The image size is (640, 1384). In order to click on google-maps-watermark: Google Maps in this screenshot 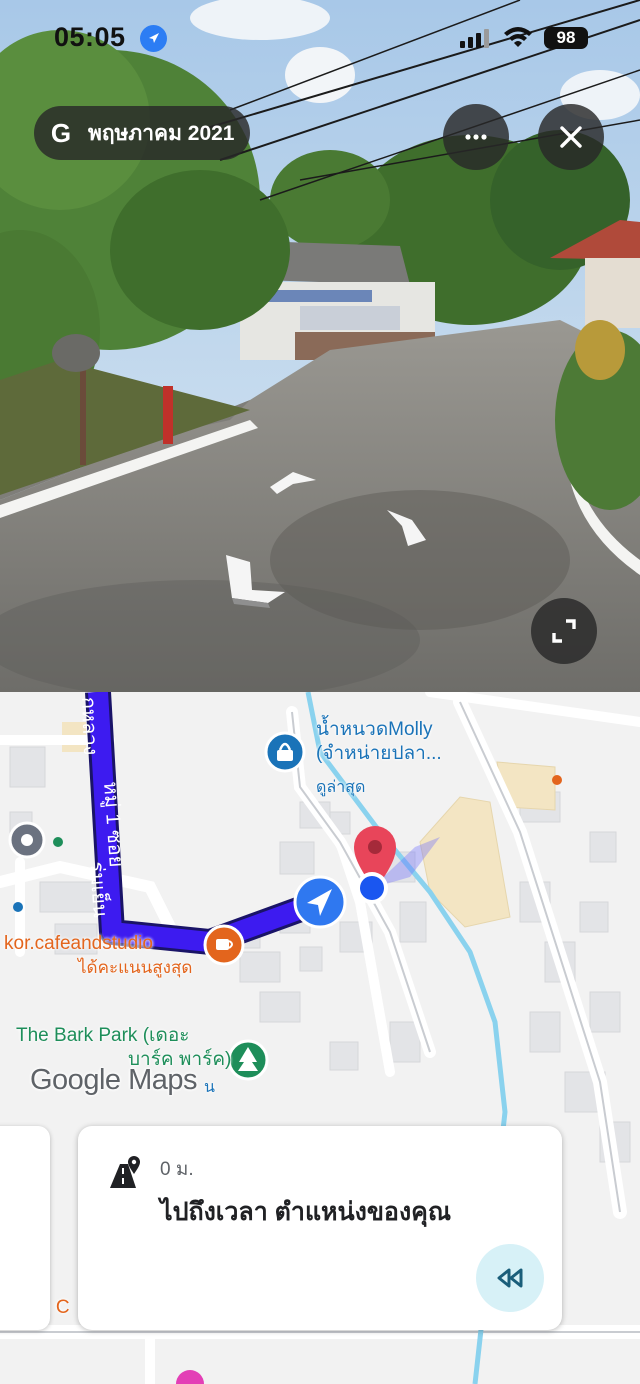, I will do `click(114, 1080)`.